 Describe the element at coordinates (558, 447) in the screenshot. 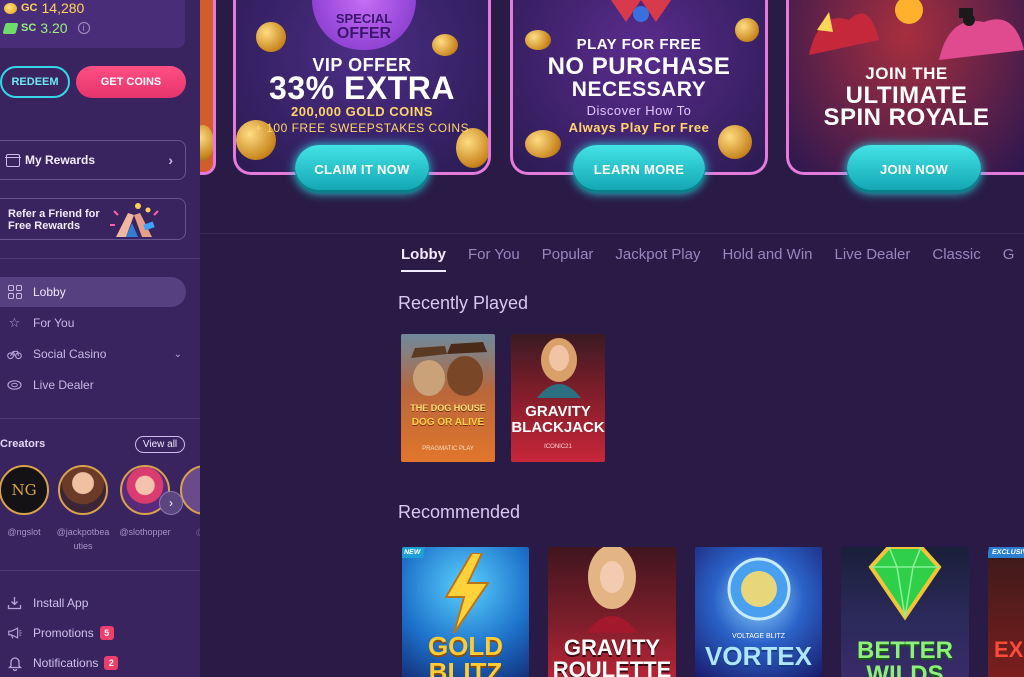

I see `game-provider: ICONIC21` at that location.